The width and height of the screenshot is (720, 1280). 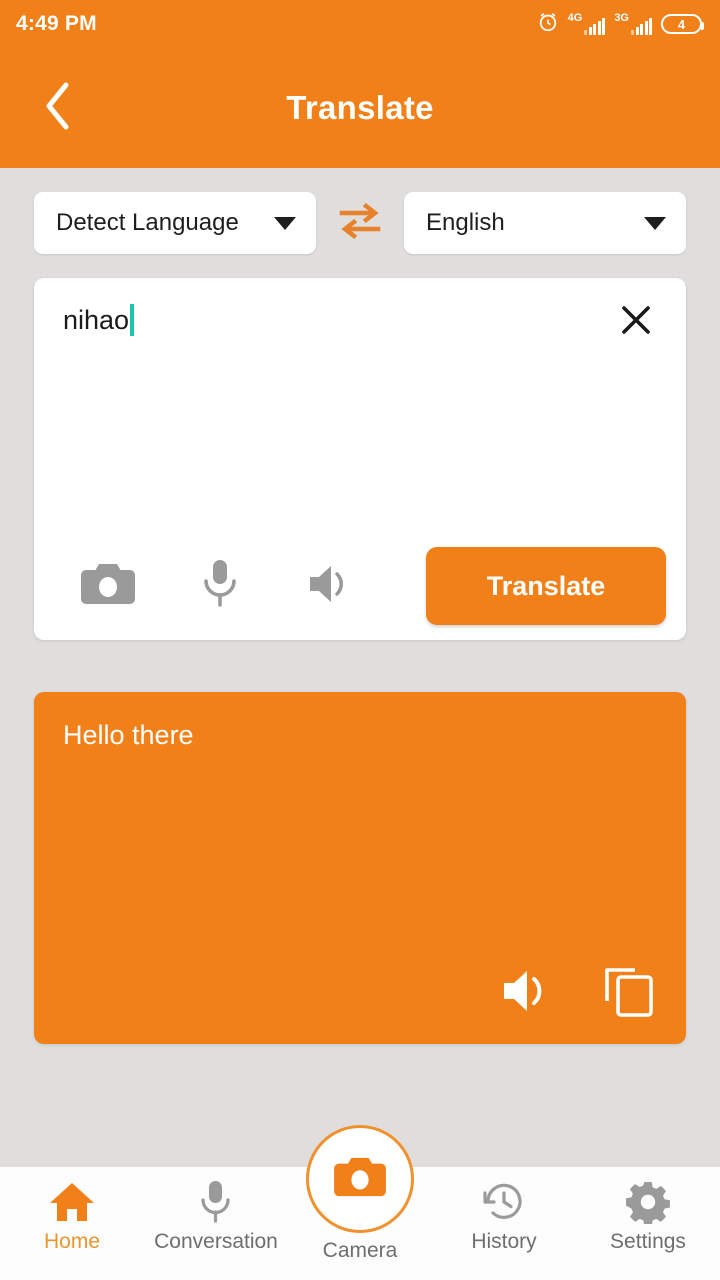 What do you see at coordinates (648, 1202) in the screenshot?
I see `gear-icon` at bounding box center [648, 1202].